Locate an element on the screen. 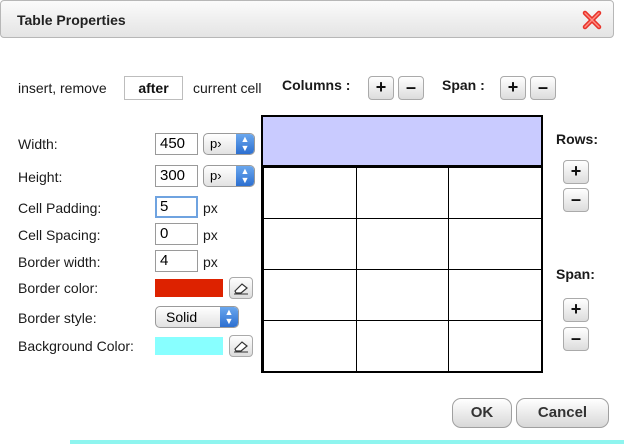 This screenshot has width=624, height=444. cancel-button: Cancel is located at coordinates (562, 413).